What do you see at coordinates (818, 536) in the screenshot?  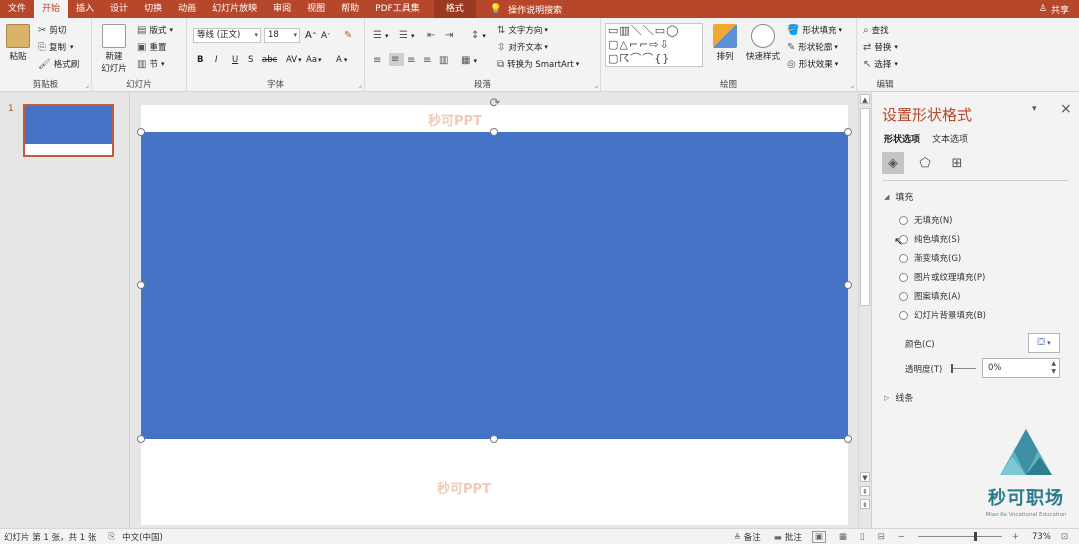 I see `normal-view-icon: ▣` at bounding box center [818, 536].